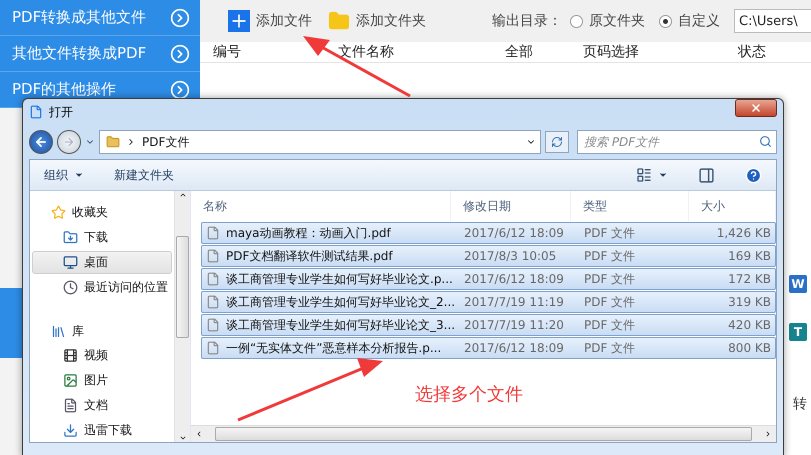  I want to click on file-row: maya动画教程：动画入门.pdf 2017/6/12 18:09 PDF 文件 1,426 KB, so click(488, 233).